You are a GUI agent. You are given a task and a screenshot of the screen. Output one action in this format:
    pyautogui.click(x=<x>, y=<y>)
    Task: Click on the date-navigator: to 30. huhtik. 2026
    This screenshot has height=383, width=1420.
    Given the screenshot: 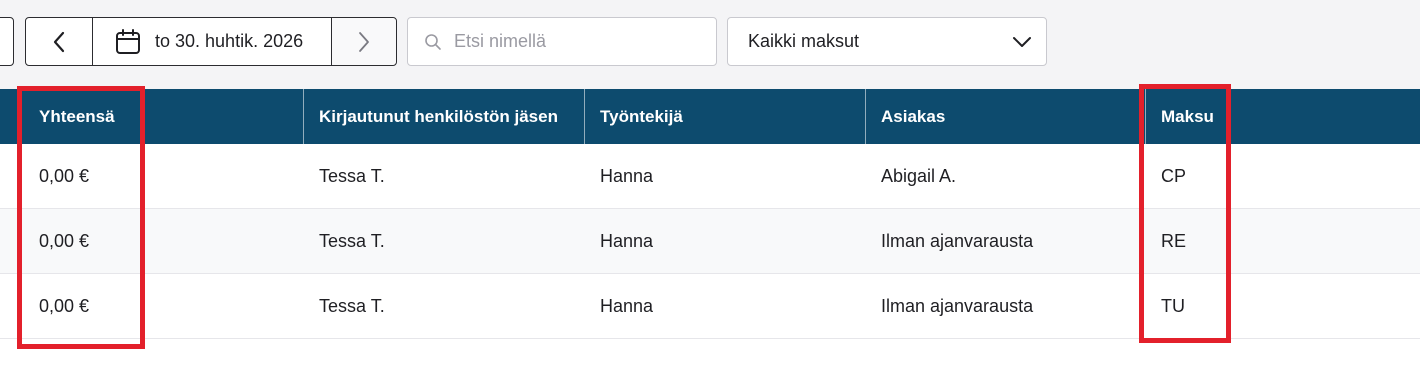 What is the action you would take?
    pyautogui.click(x=211, y=41)
    